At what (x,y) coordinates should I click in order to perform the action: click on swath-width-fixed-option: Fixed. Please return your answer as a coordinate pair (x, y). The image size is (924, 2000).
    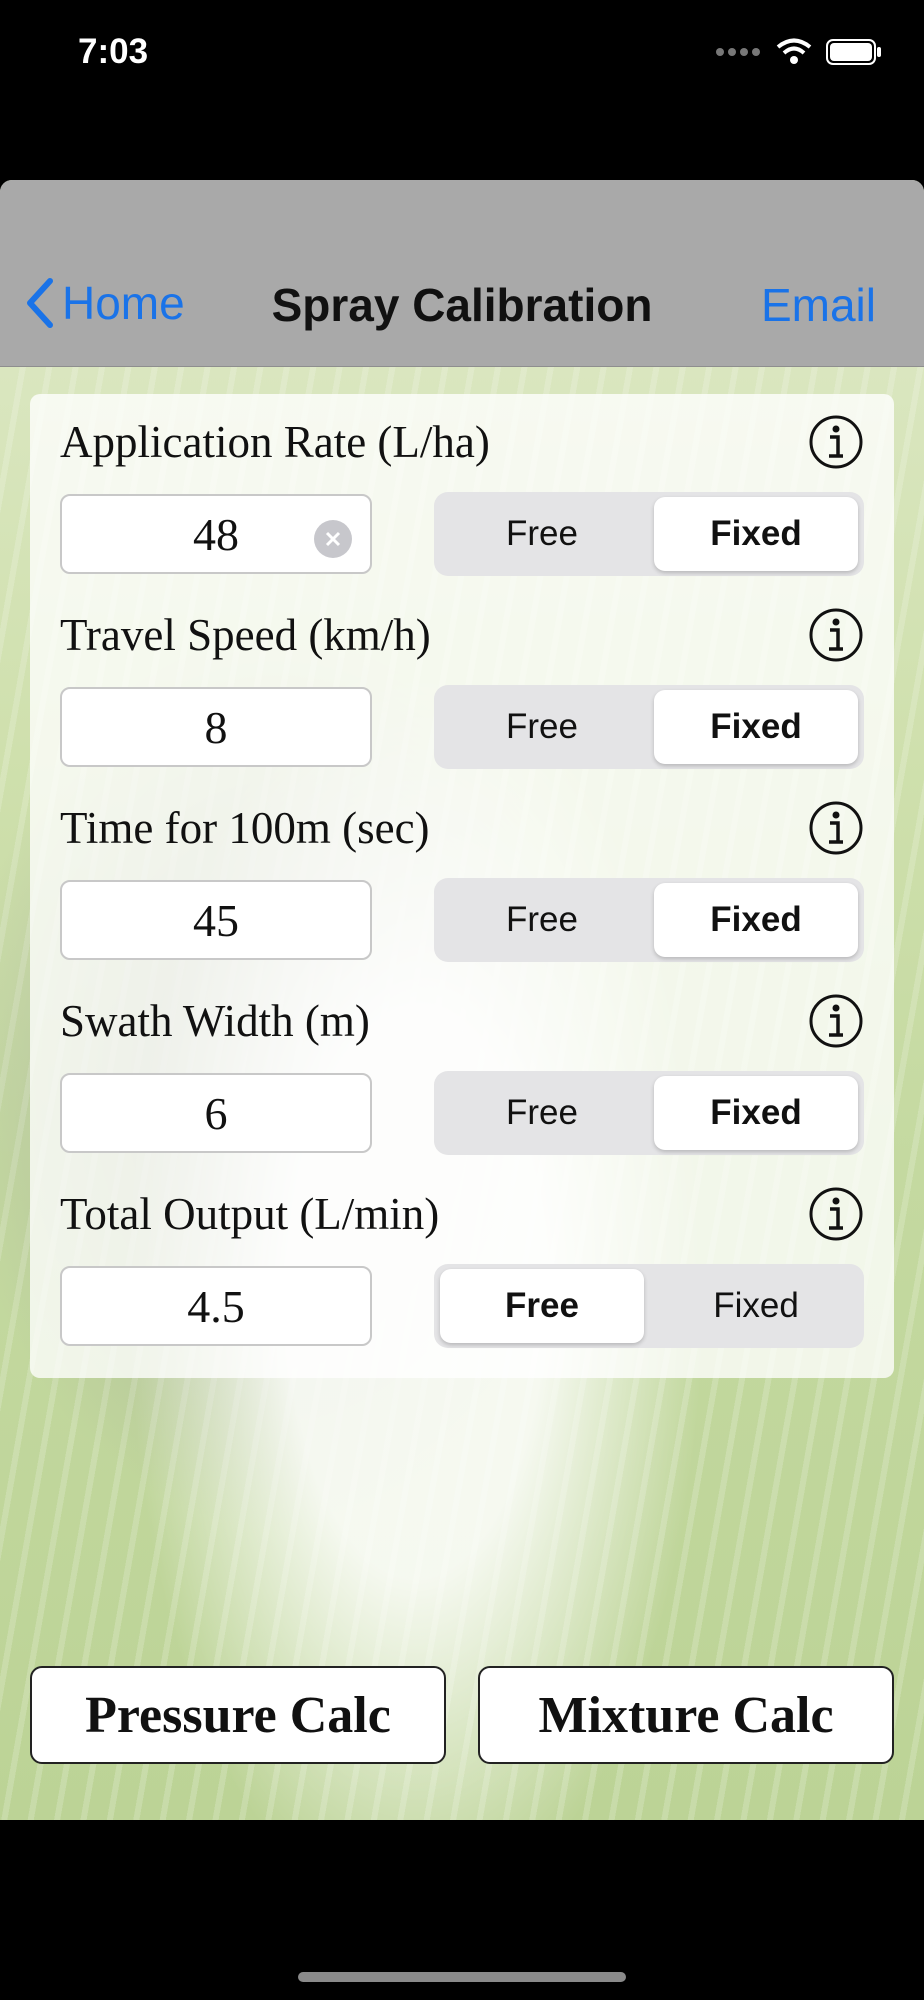
    Looking at the image, I should click on (756, 1113).